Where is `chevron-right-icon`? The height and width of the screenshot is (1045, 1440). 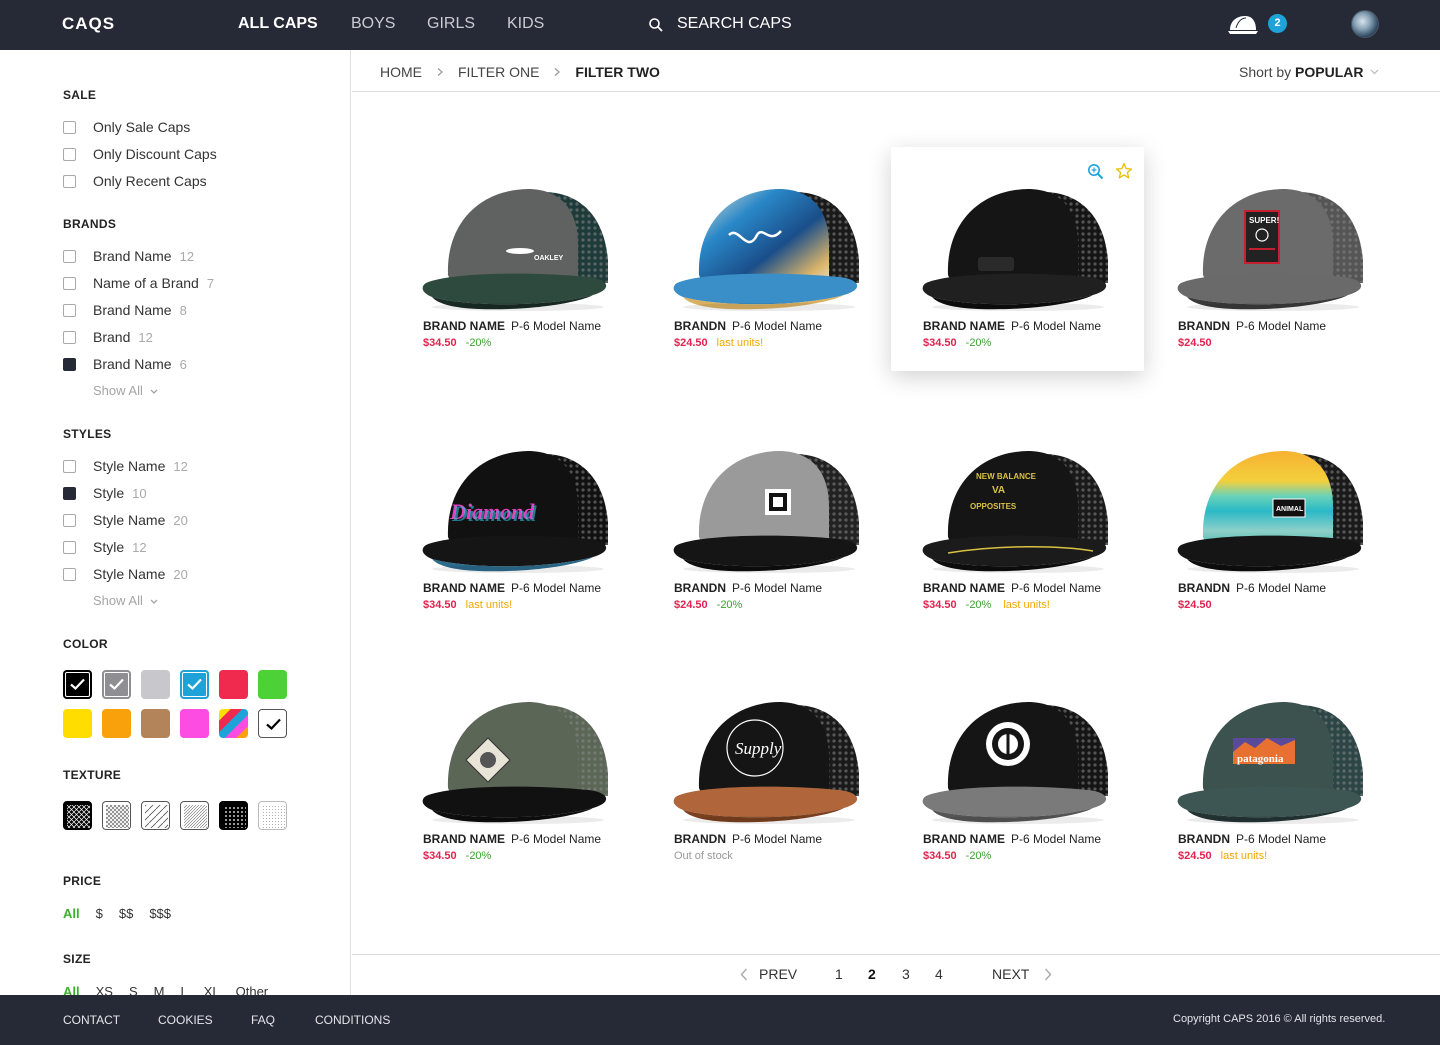
chevron-right-icon is located at coordinates (1048, 974).